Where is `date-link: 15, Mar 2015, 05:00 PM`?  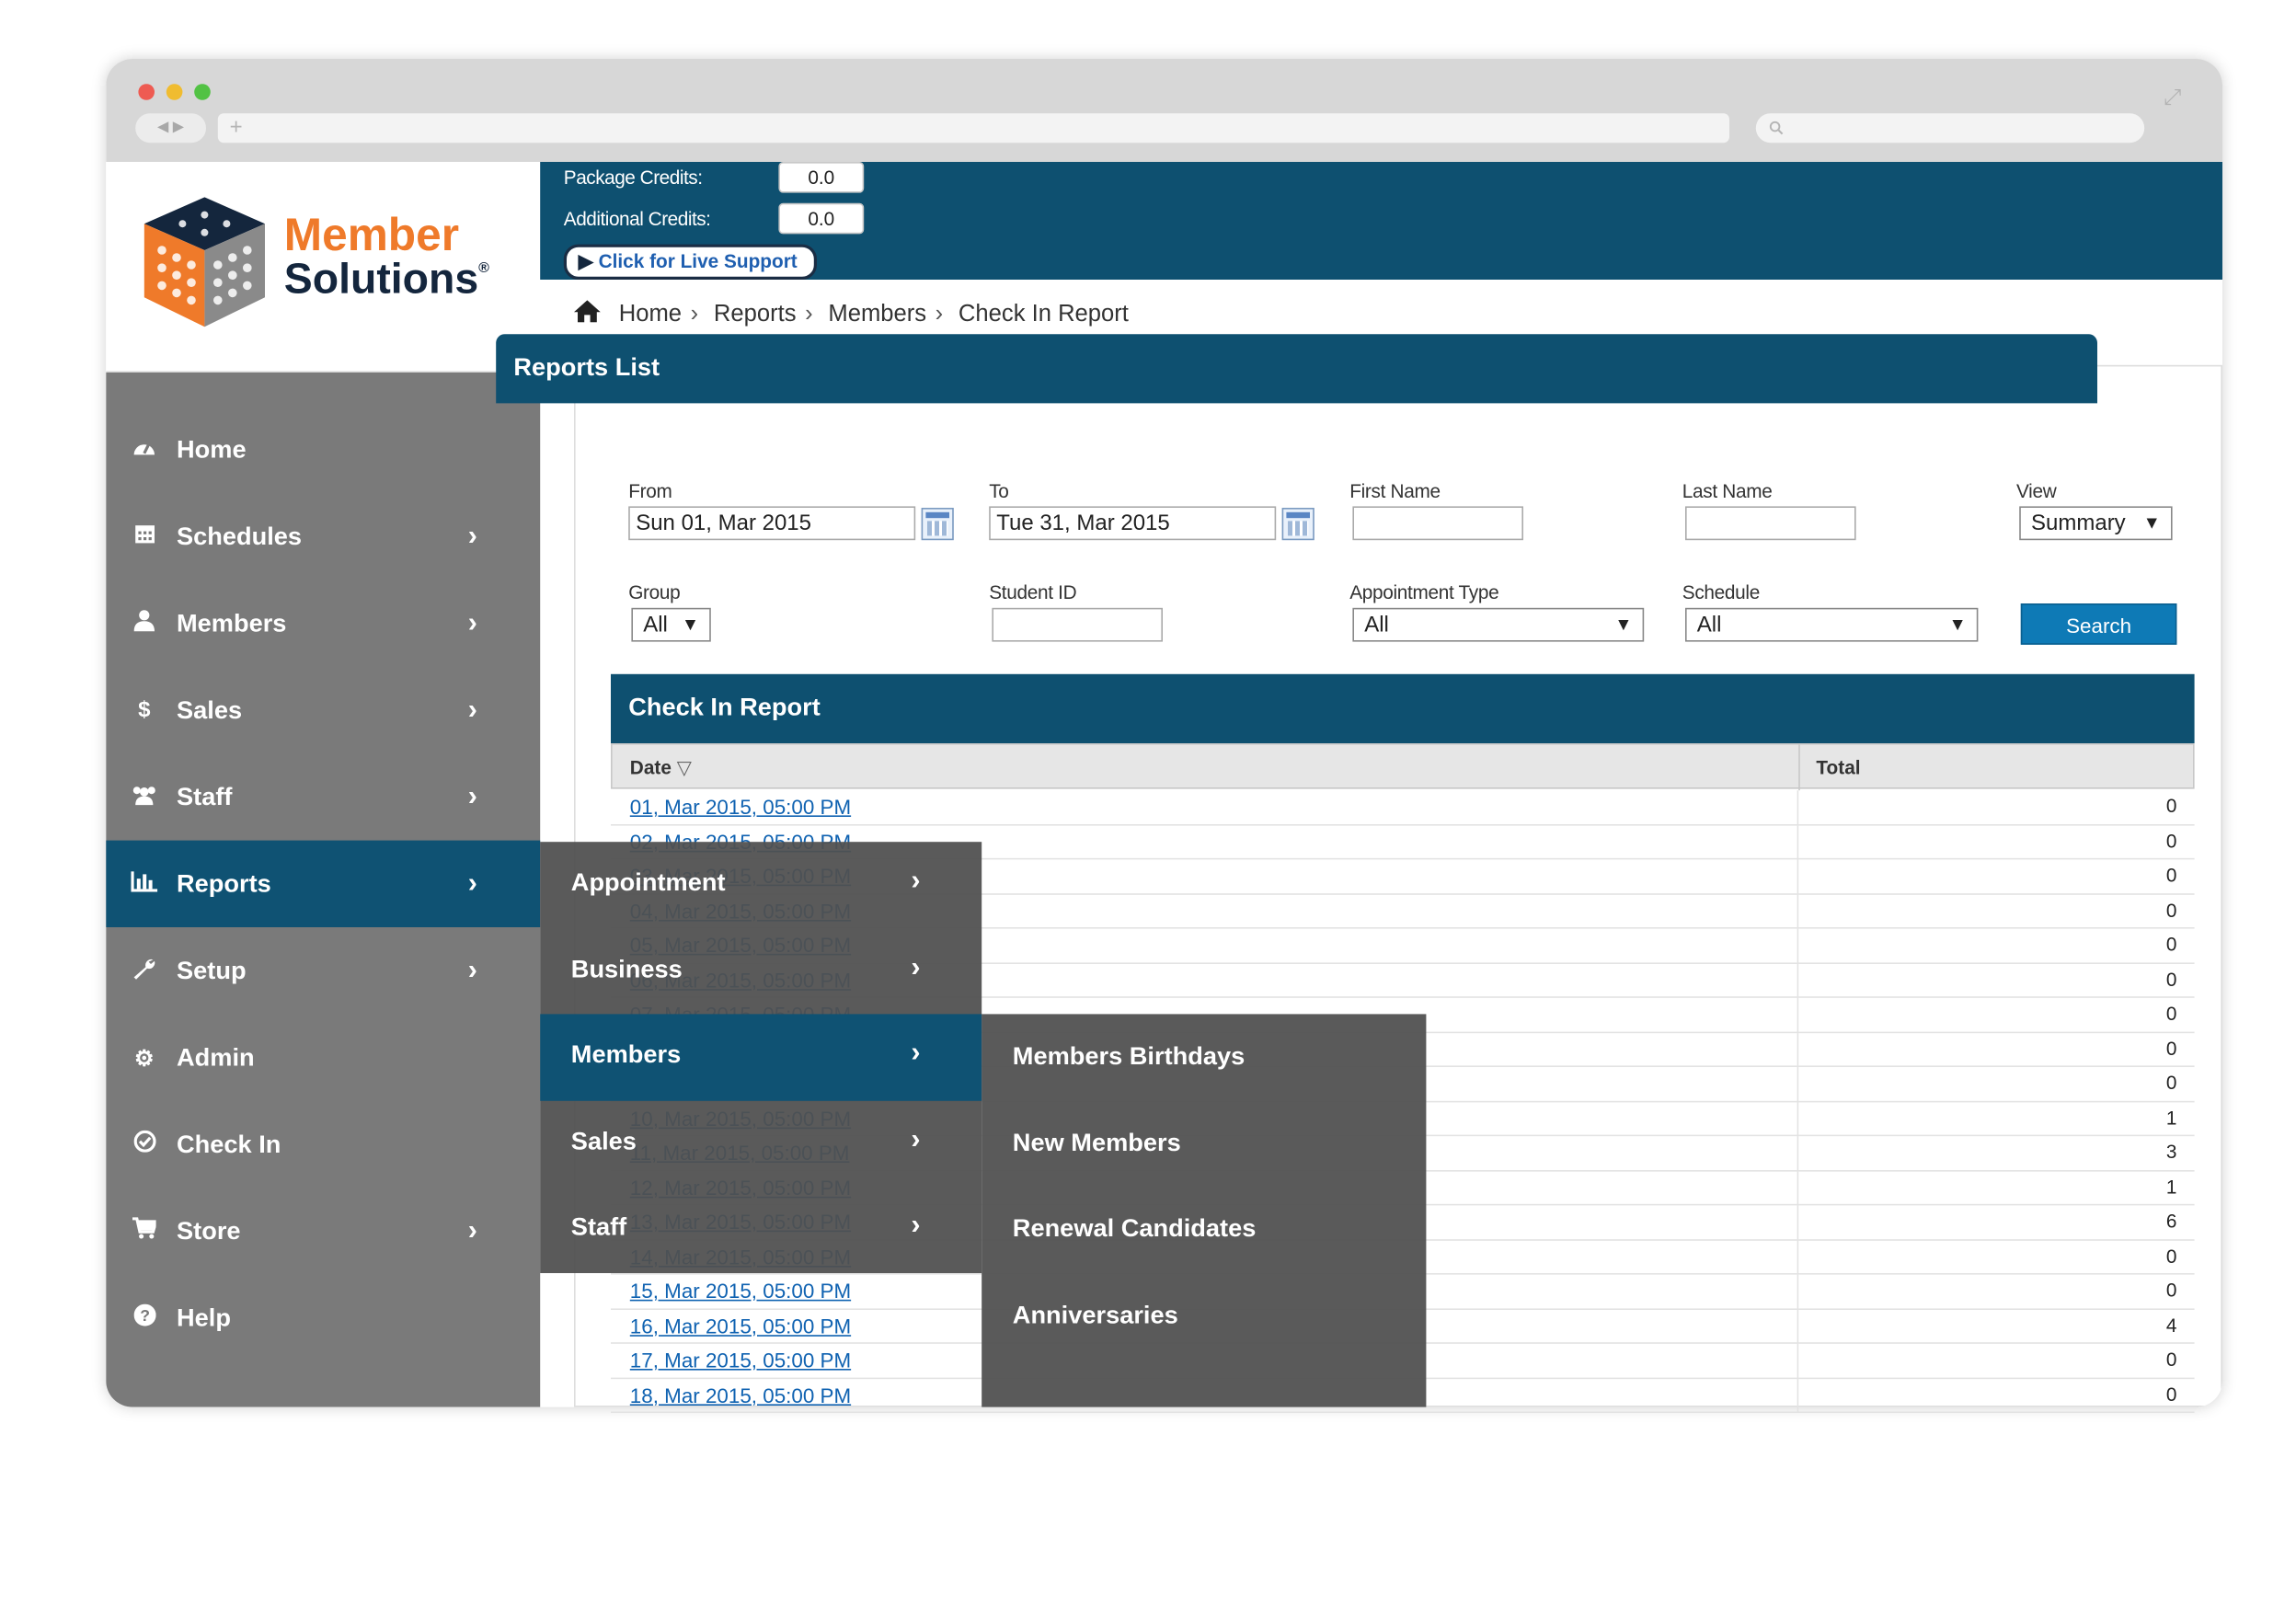 date-link: 15, Mar 2015, 05:00 PM is located at coordinates (740, 1291).